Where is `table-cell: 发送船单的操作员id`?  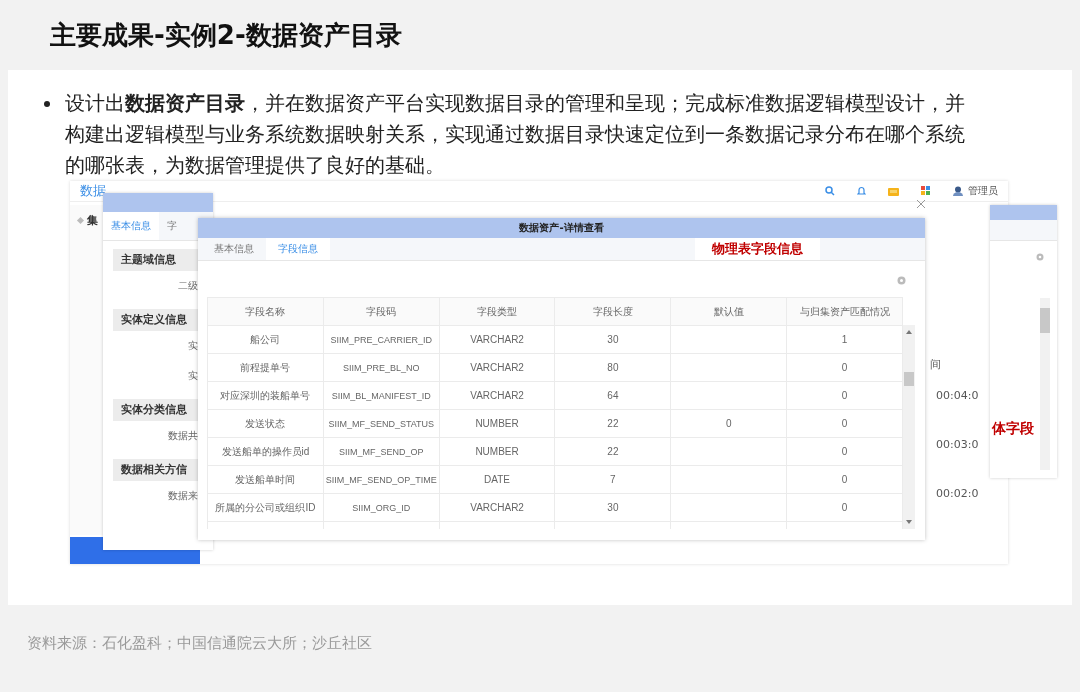
table-cell: 发送船单的操作员id is located at coordinates (265, 451).